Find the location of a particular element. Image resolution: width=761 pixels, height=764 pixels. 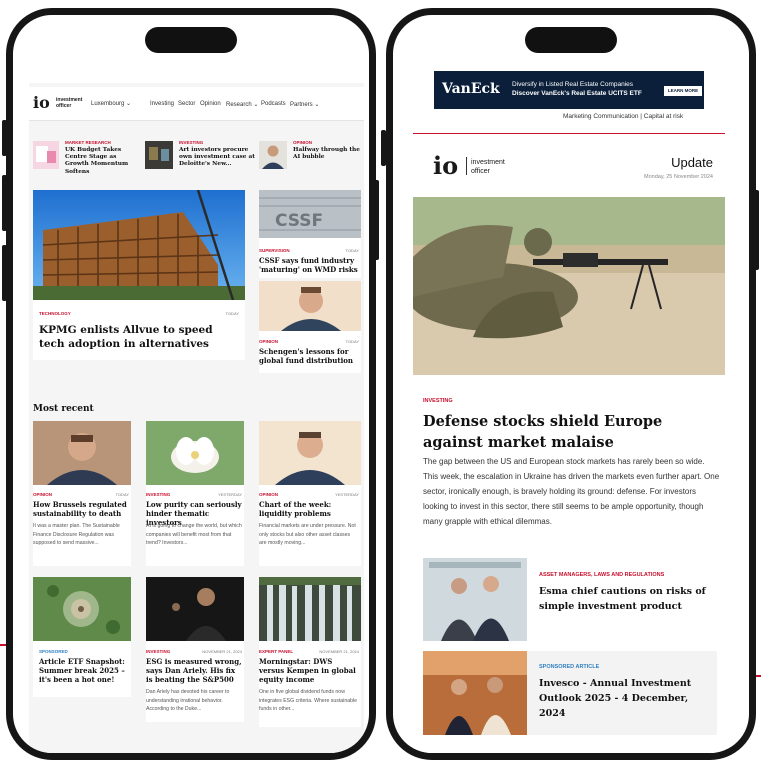

update-title: Update is located at coordinates (692, 162).